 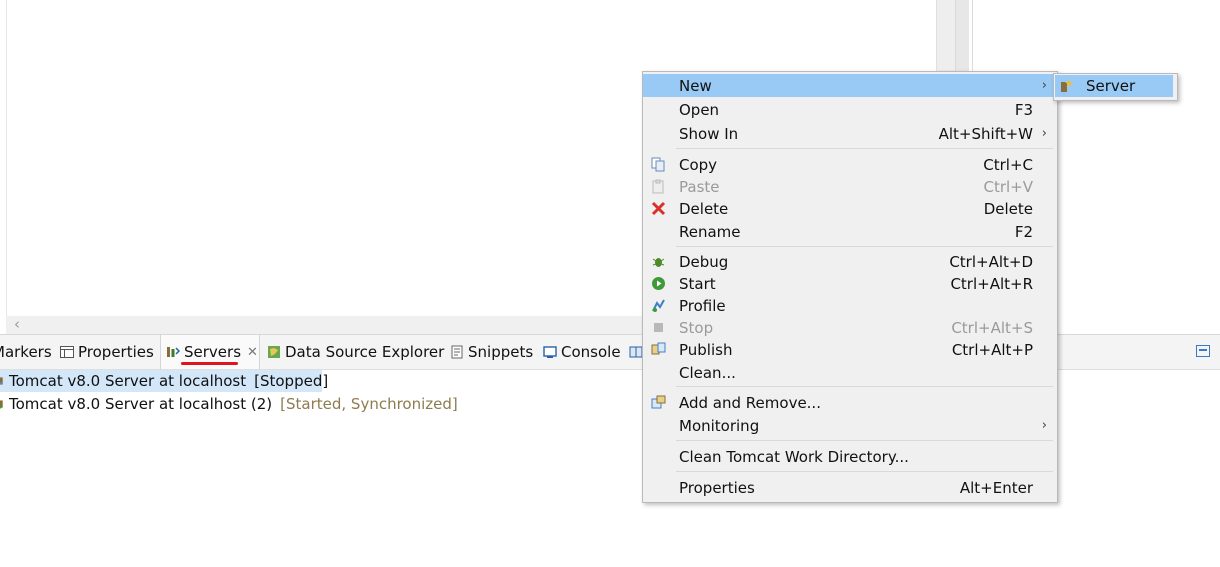 I want to click on copy-icon, so click(x=658, y=164).